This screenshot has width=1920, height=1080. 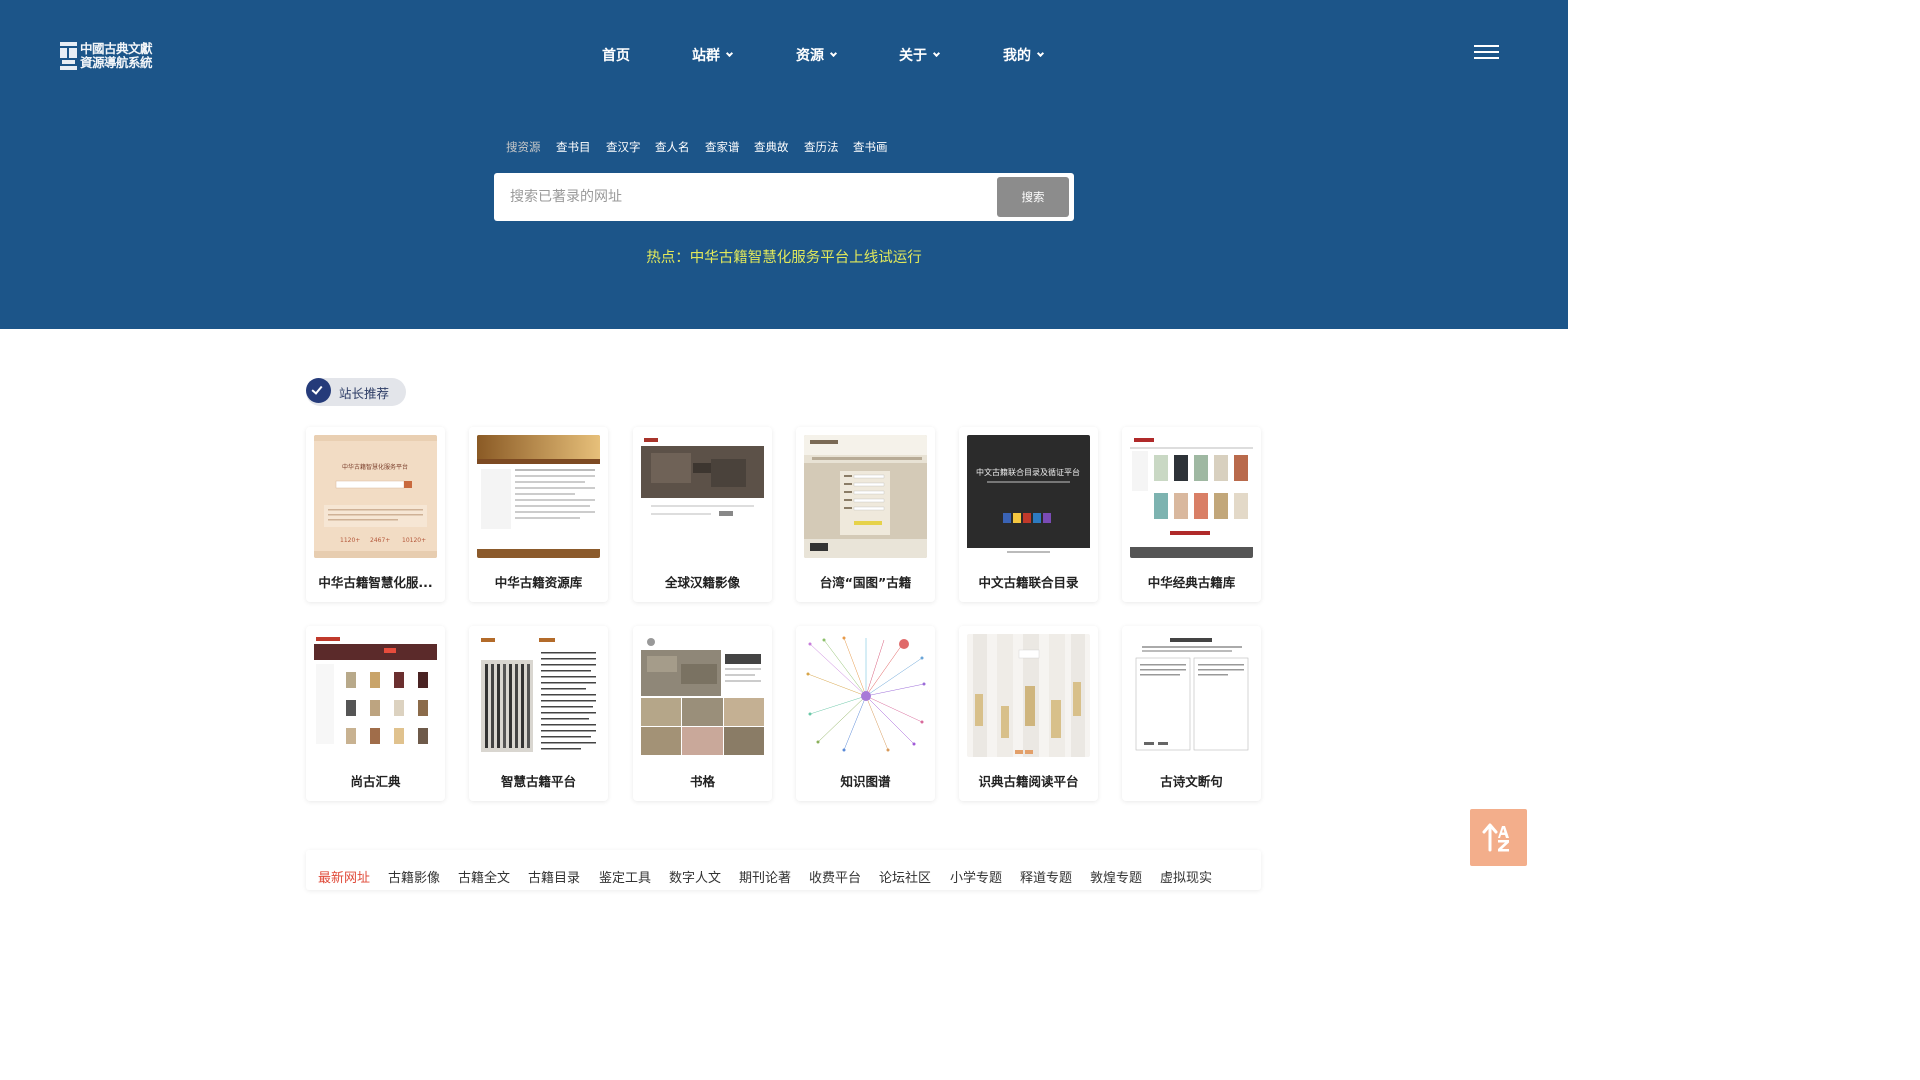 What do you see at coordinates (1017, 56) in the screenshot?
I see `nav-mine-label: 我的` at bounding box center [1017, 56].